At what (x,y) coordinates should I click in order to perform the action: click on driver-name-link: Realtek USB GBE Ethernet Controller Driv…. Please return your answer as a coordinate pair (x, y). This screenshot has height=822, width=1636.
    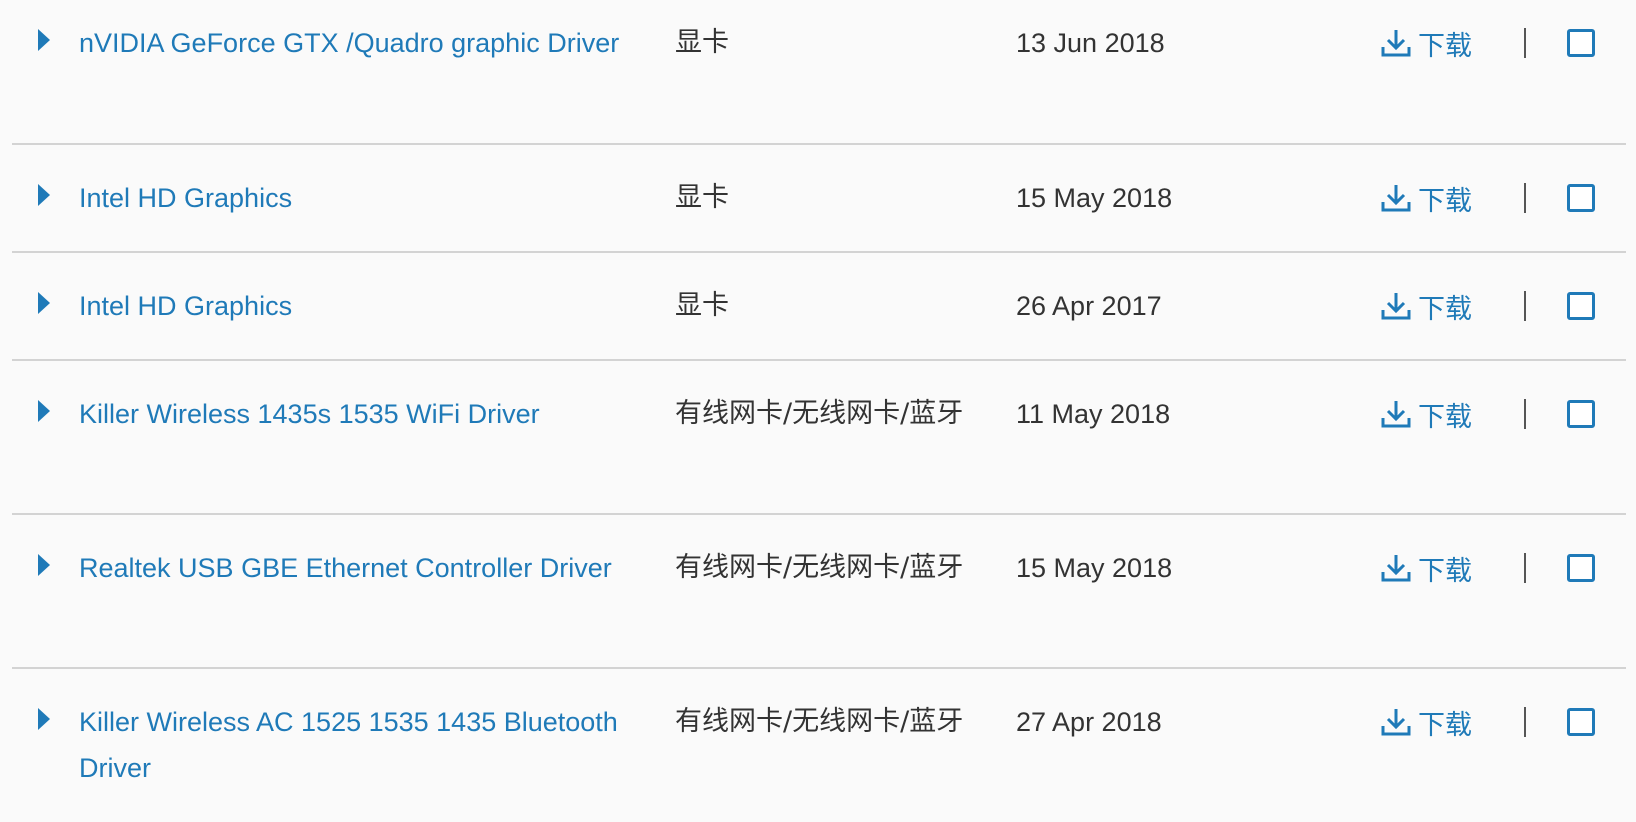
    Looking at the image, I should click on (351, 568).